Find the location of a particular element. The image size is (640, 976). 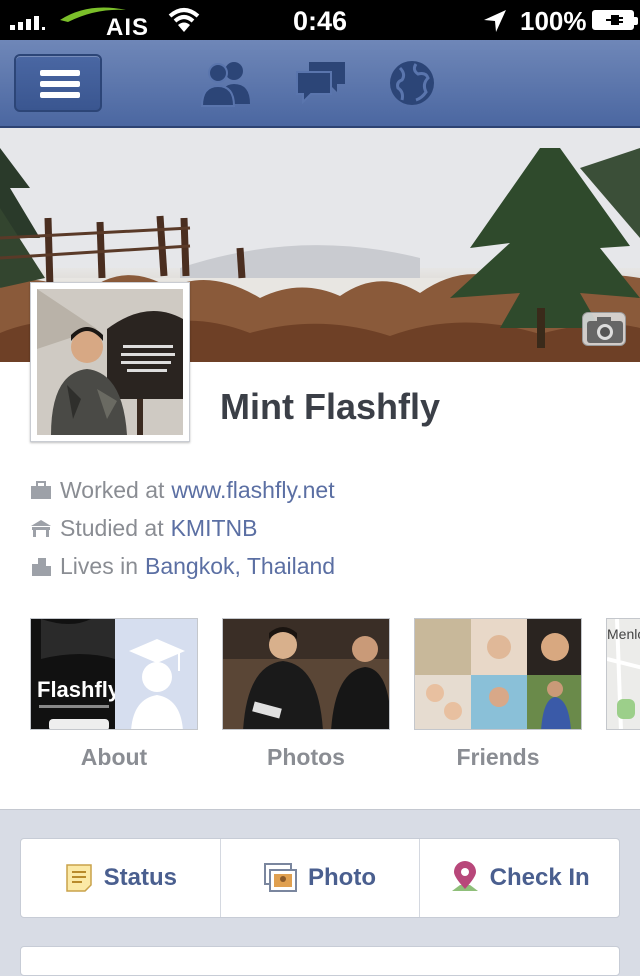

composer-bar: Status Photo Check In is located at coordinates (320, 878).